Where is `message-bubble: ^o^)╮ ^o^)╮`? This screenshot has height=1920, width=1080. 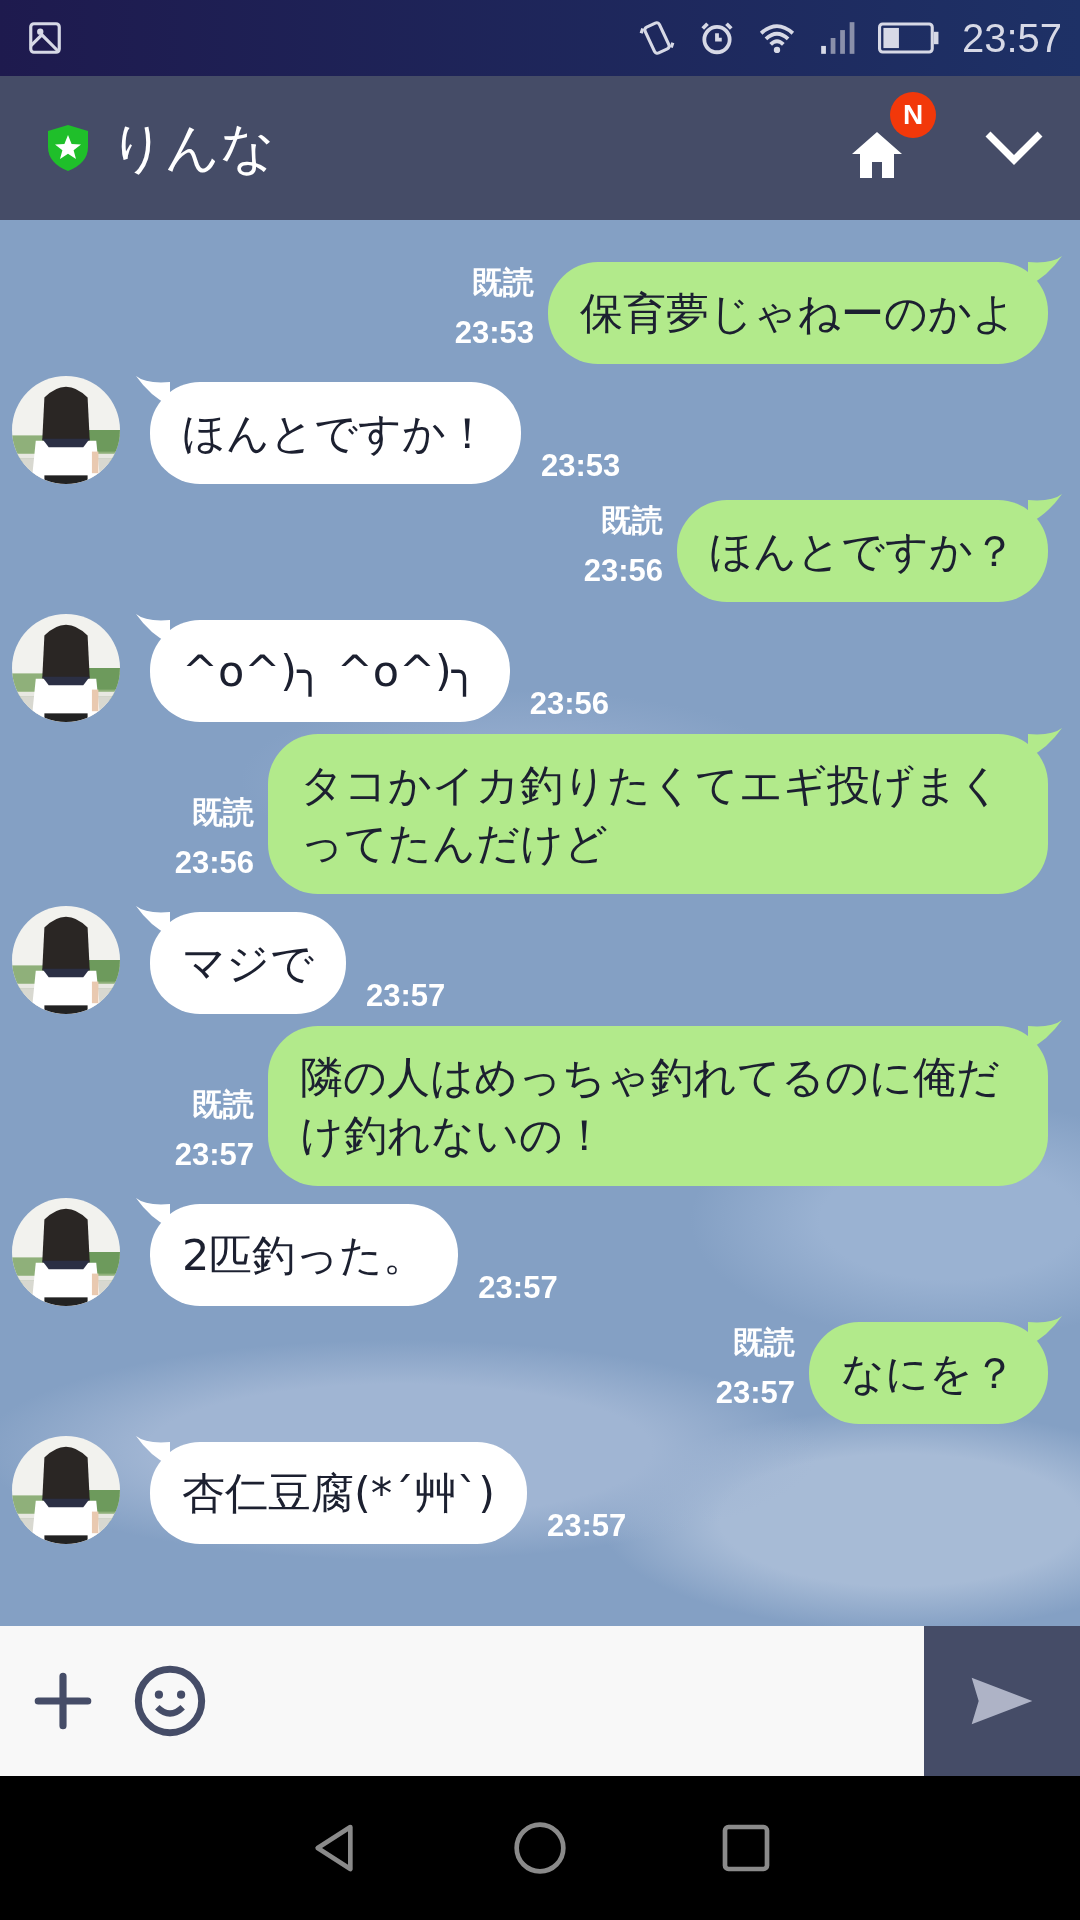 message-bubble: ^o^)╮ ^o^)╮ is located at coordinates (330, 671).